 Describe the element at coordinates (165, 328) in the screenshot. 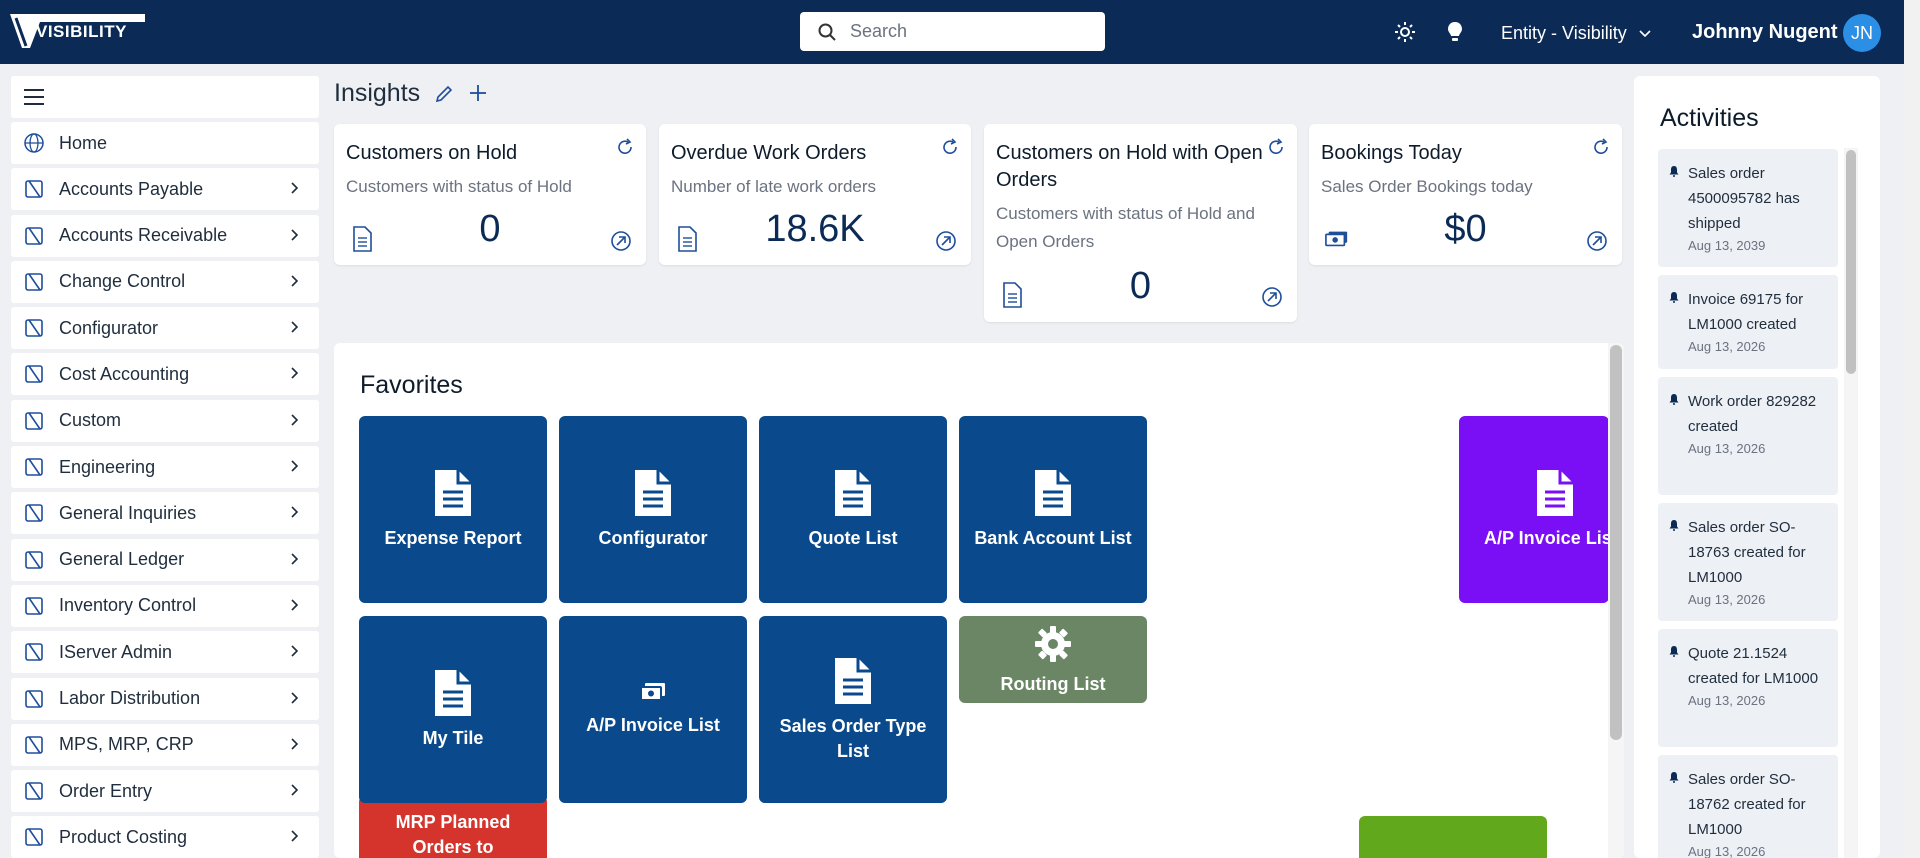

I see `sidebar-item-configurator: Configurator` at that location.